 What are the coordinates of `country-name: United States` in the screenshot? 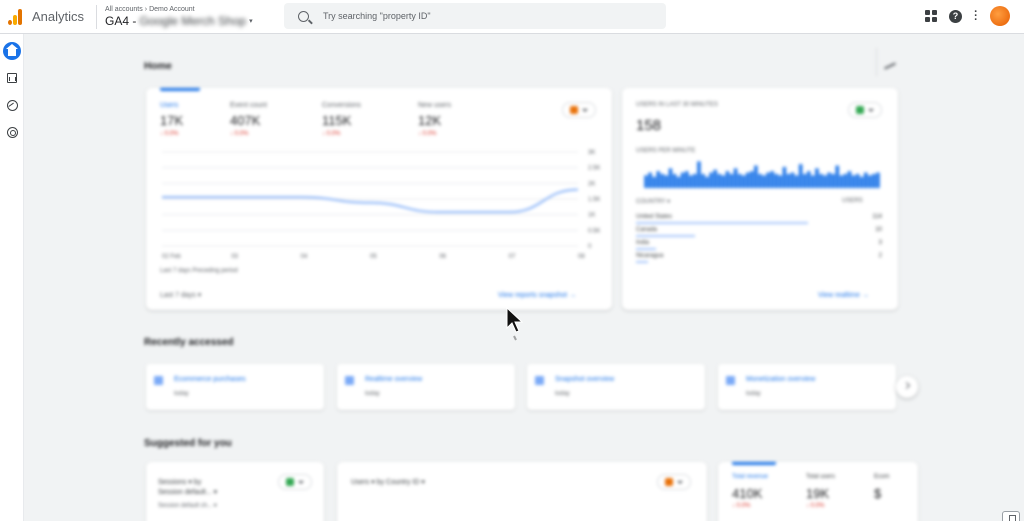 It's located at (654, 217).